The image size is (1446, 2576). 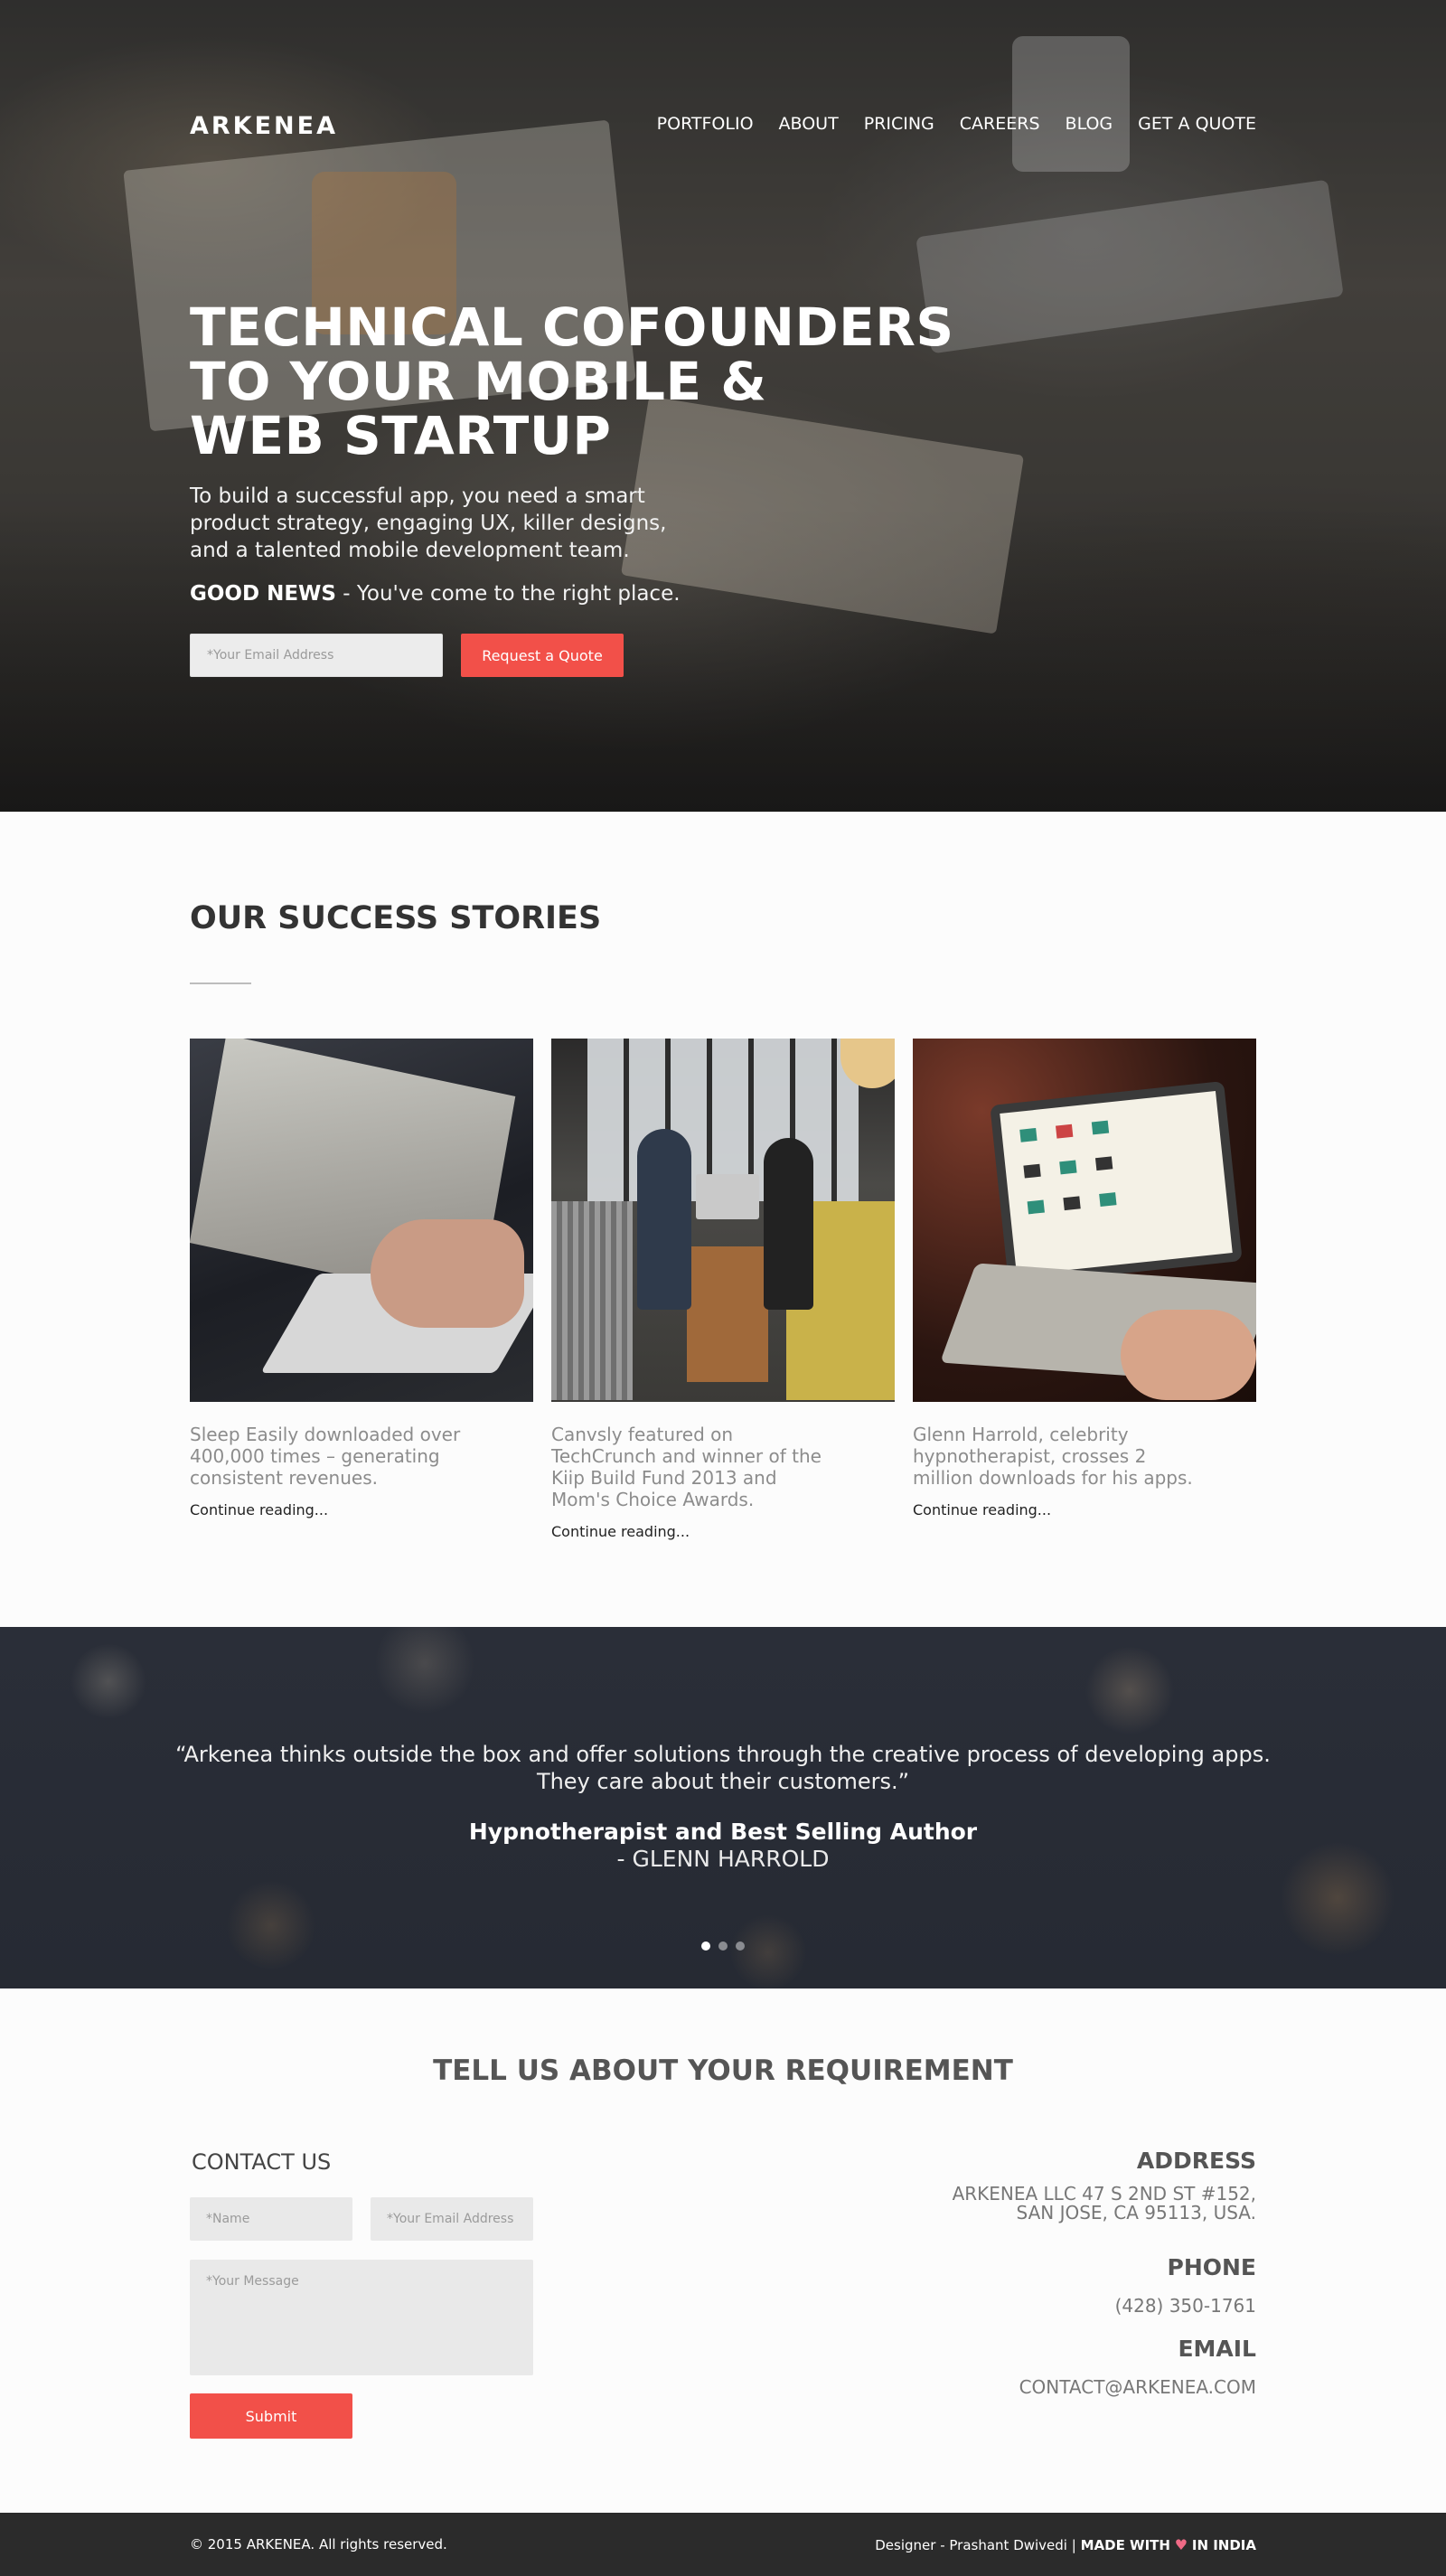 I want to click on address-title: ADDRESS, so click(x=1196, y=2161).